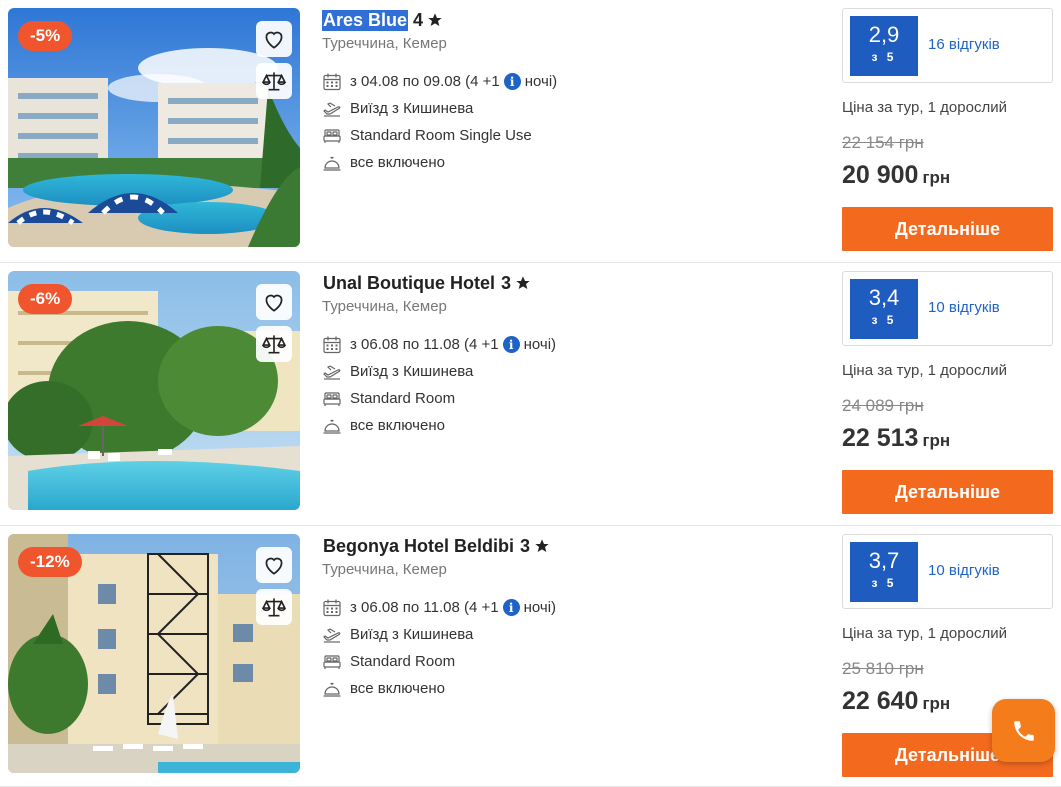 This screenshot has height=787, width=1061. I want to click on hotel-name: Unal Boutique Hotel, so click(409, 283).